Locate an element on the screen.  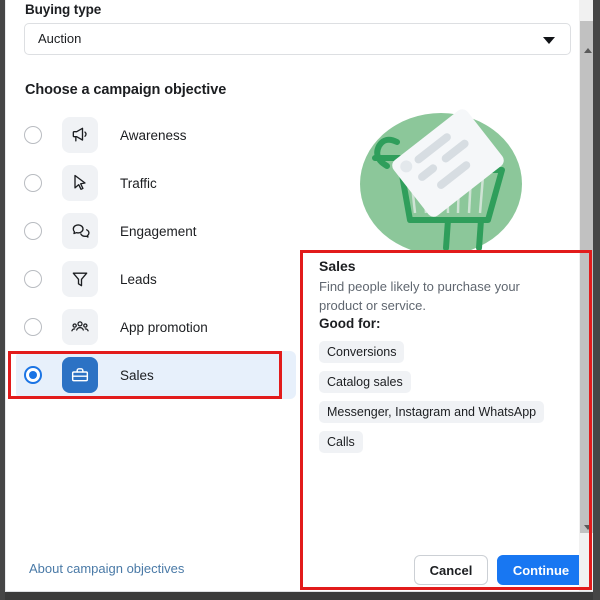
buying-type-selected-value: Auction is located at coordinates (60, 38).